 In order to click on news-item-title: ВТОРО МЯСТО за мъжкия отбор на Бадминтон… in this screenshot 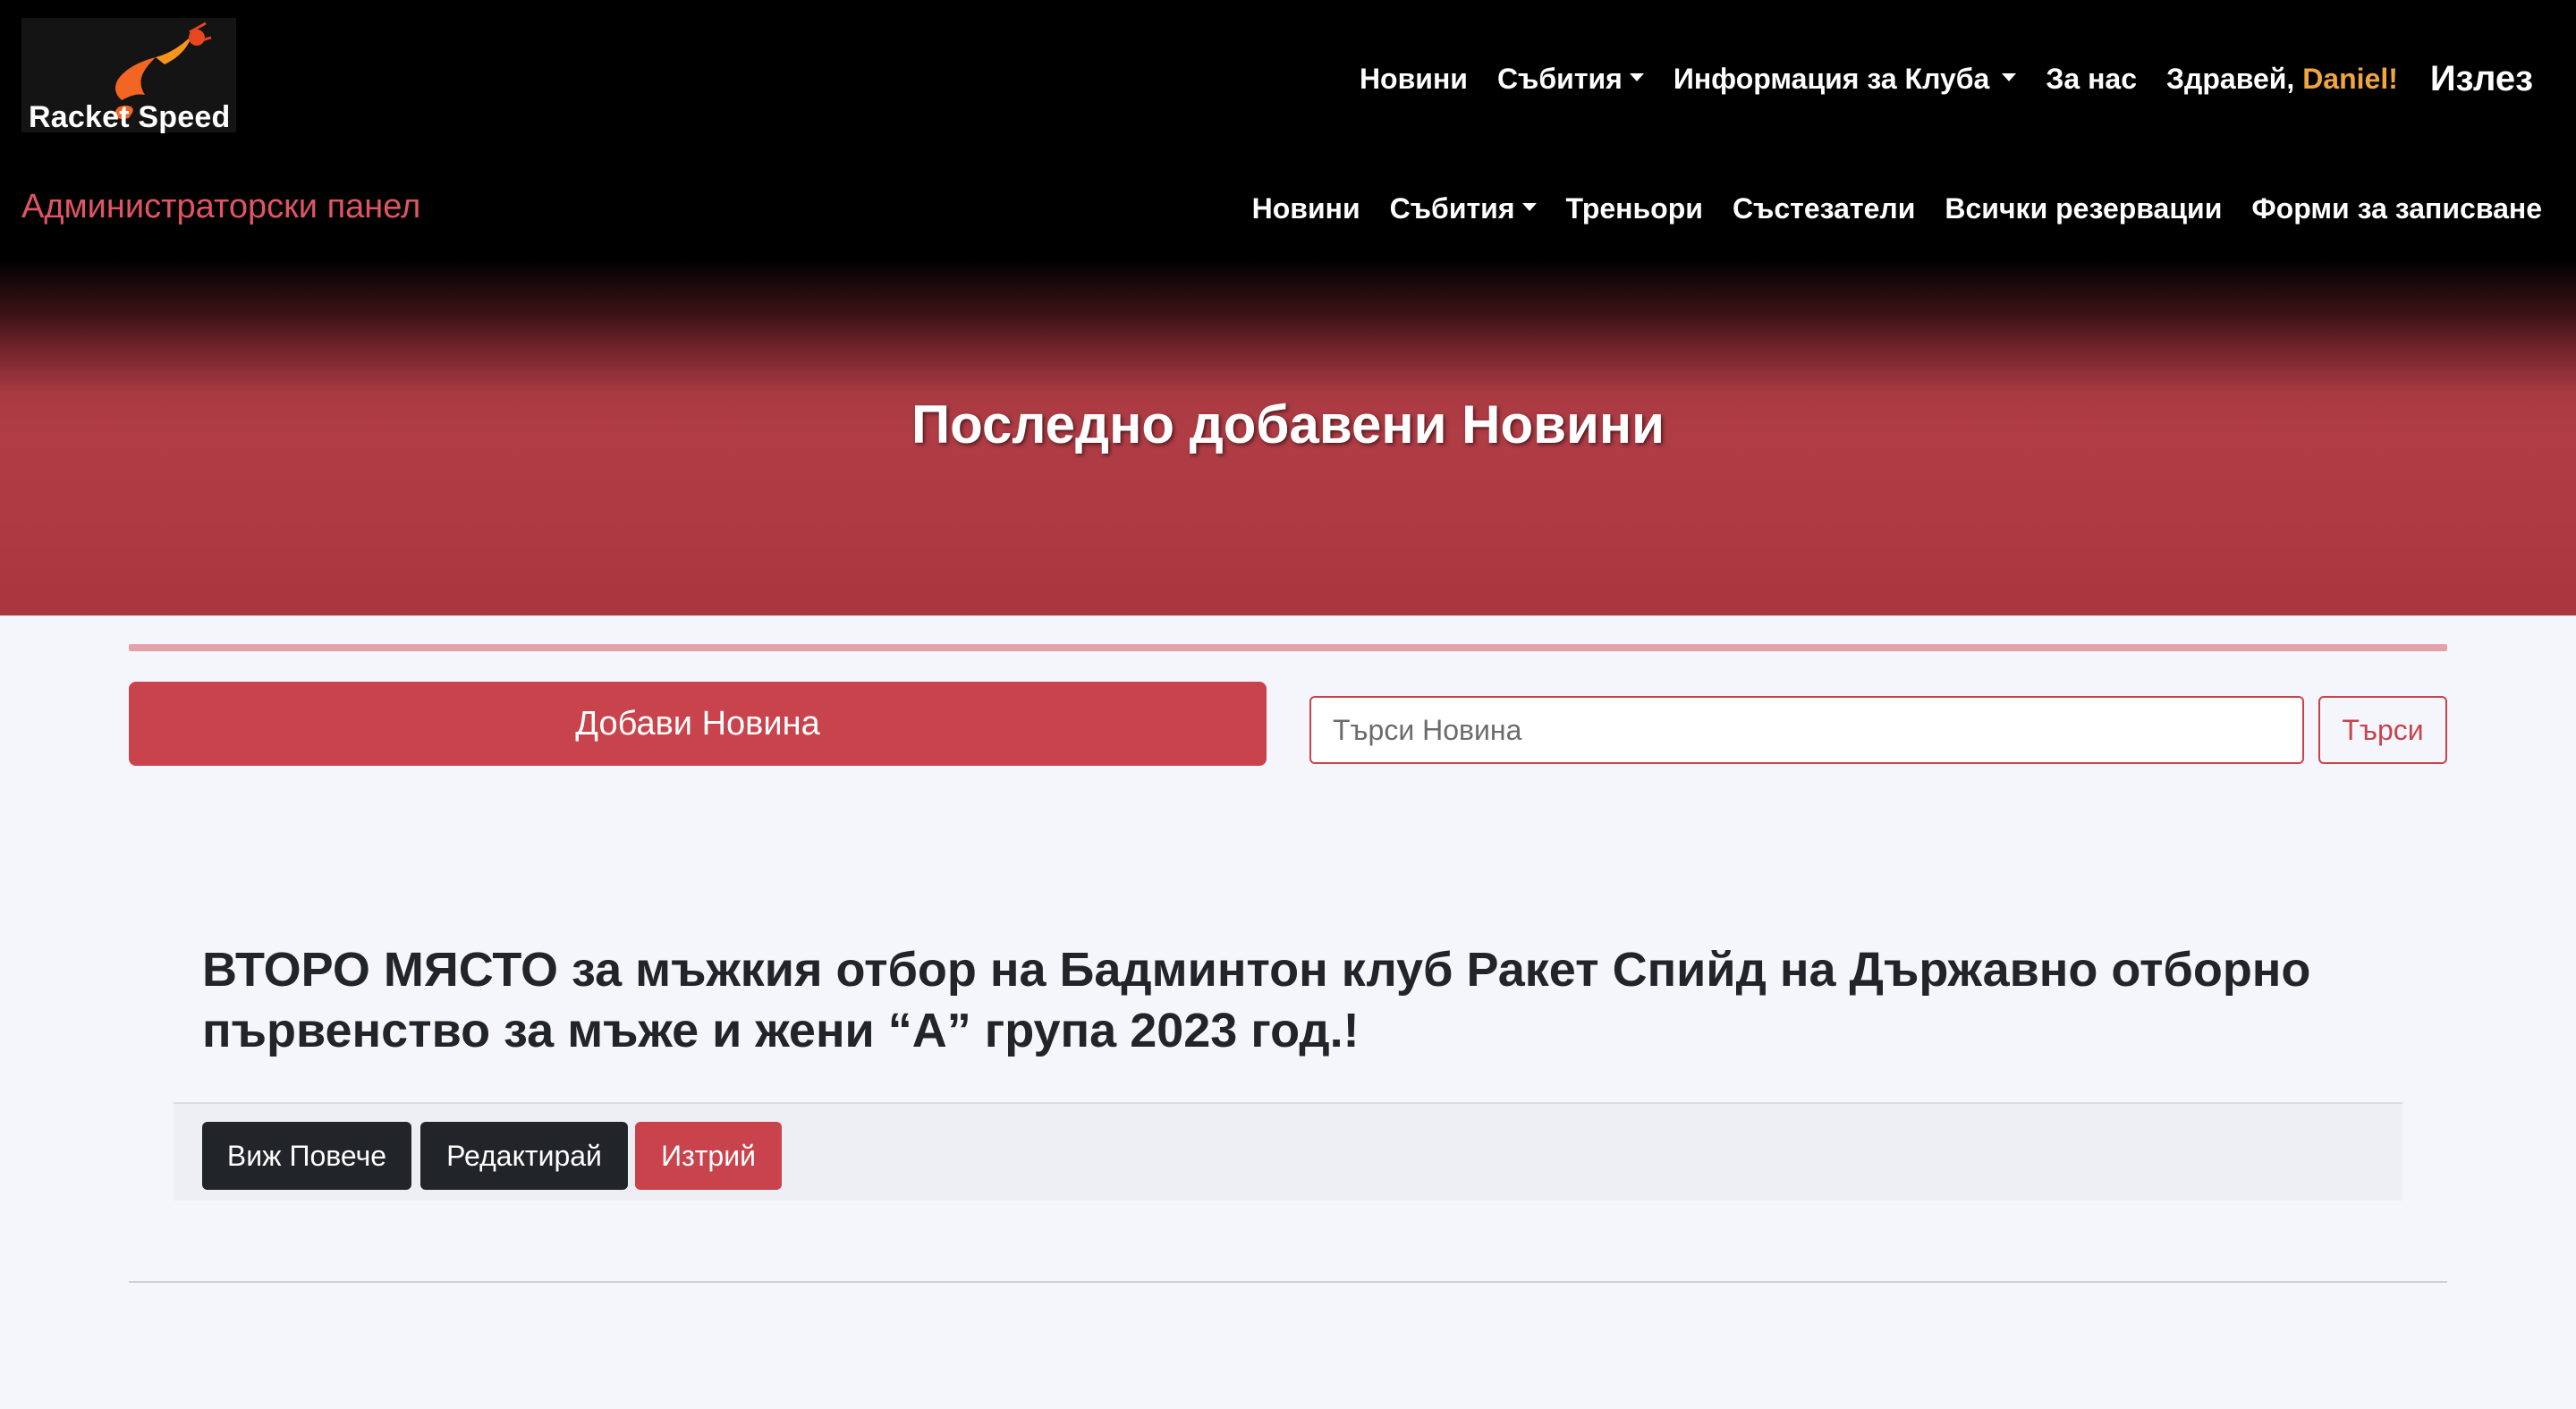, I will do `click(1256, 1000)`.